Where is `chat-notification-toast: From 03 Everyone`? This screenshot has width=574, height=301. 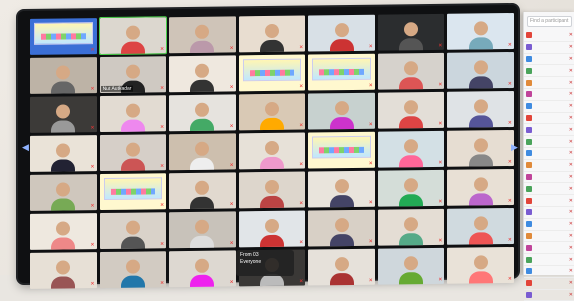
chat-notification-toast: From 03 Everyone is located at coordinates (265, 263).